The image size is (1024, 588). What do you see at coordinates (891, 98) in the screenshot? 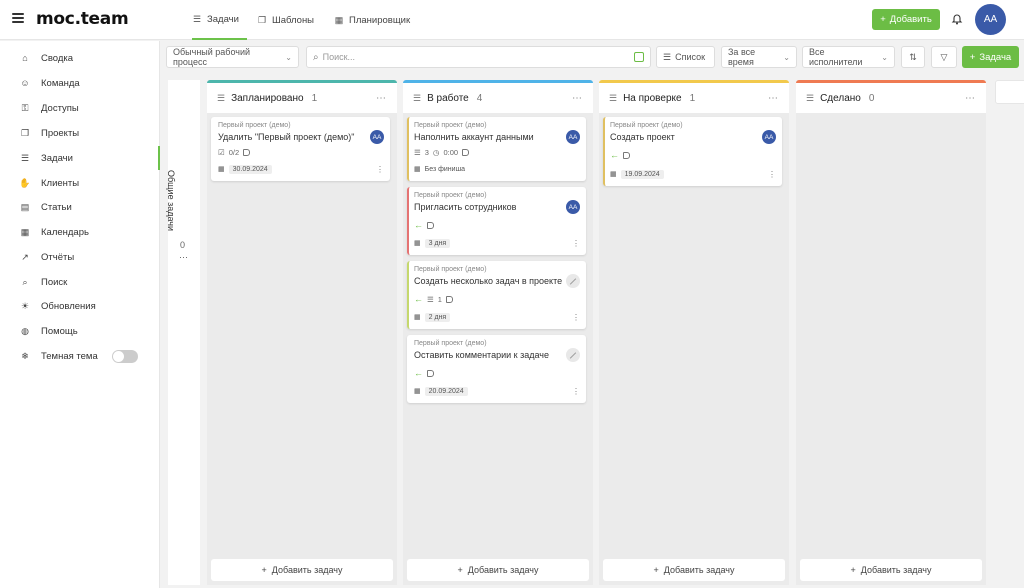
I see `column-header: ☰ Сделано 0 ⋯` at bounding box center [891, 98].